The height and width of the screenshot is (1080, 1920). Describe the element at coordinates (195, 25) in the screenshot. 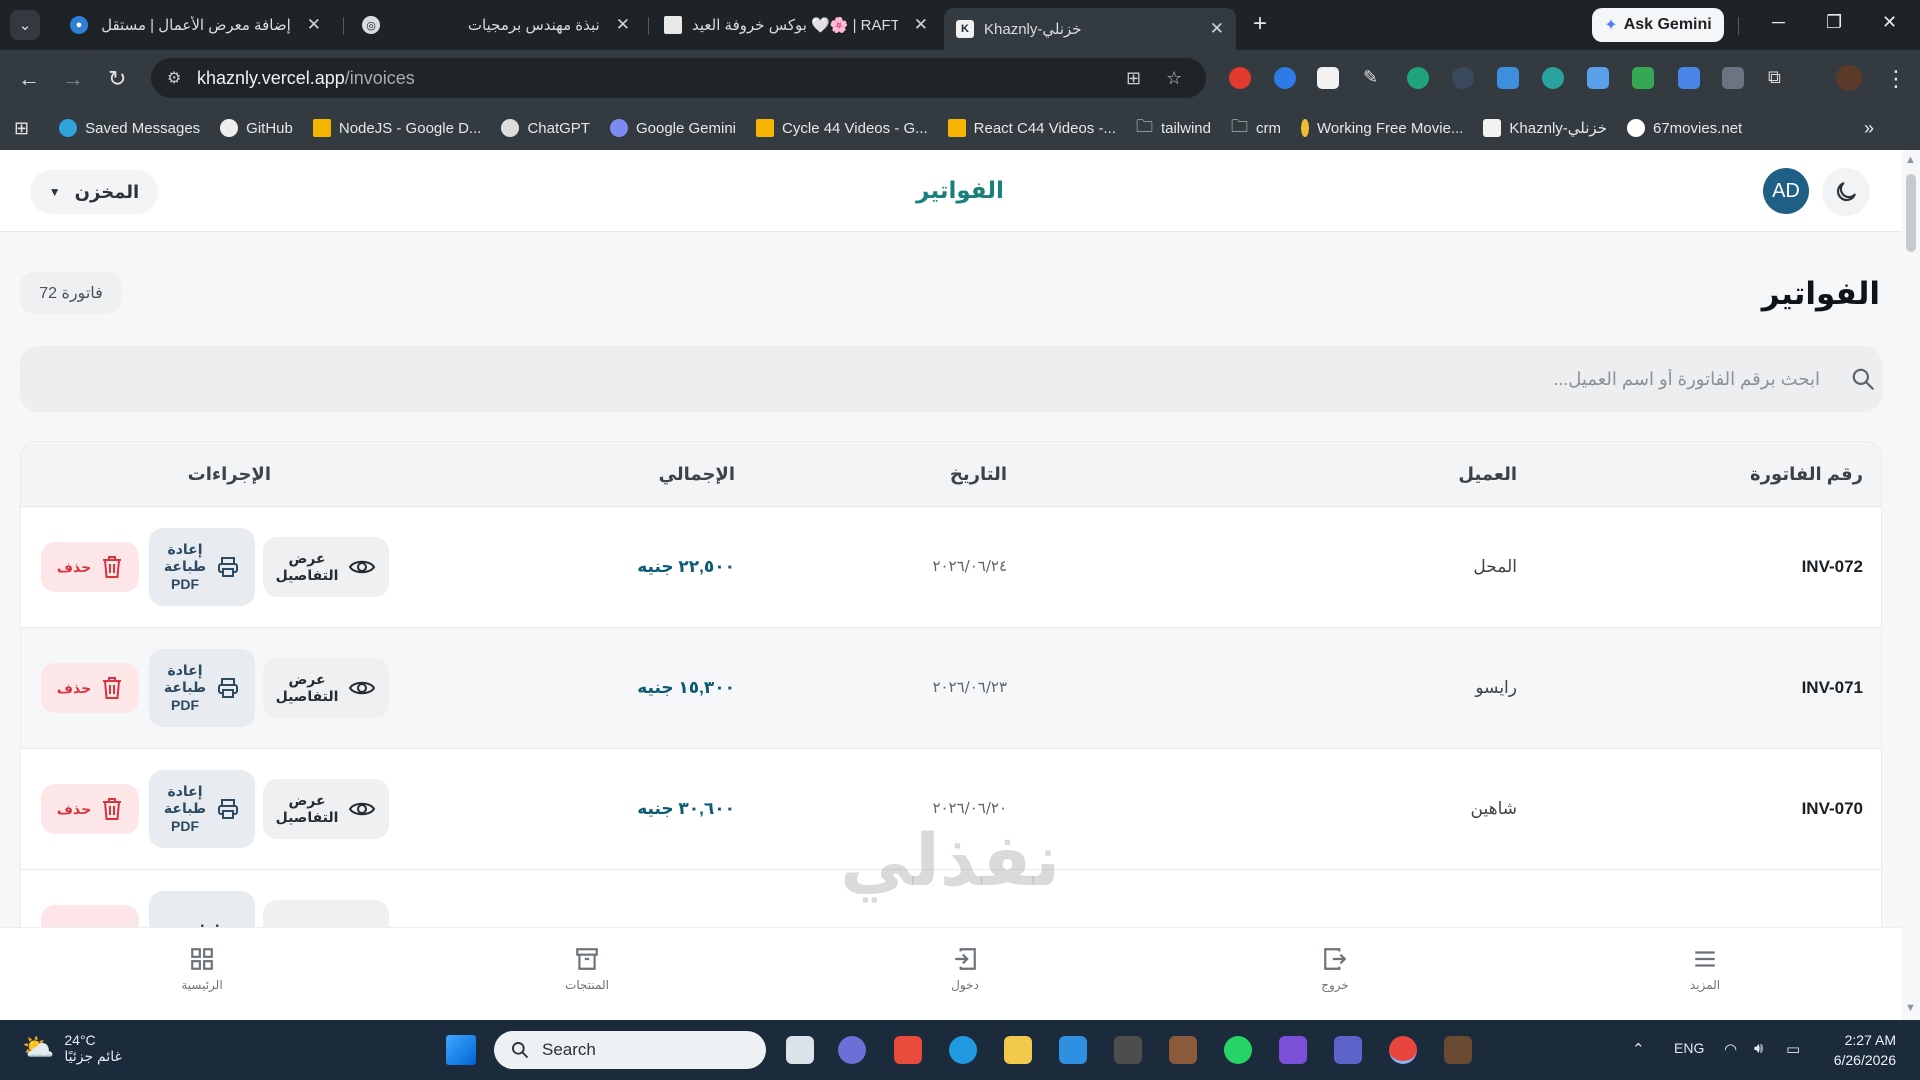

I see `browser-tab-1: ● إضافة معرض الأعمال | مستقل ✕` at that location.